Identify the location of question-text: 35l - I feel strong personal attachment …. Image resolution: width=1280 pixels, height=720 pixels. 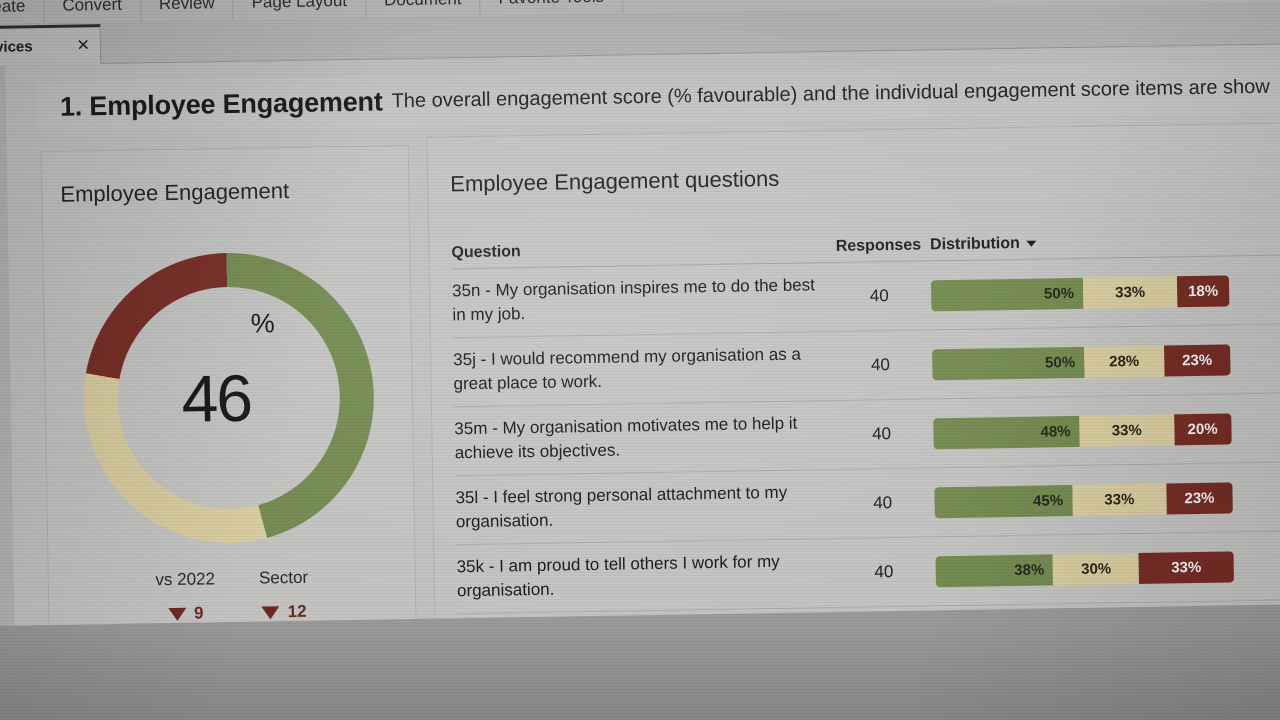
(621, 507).